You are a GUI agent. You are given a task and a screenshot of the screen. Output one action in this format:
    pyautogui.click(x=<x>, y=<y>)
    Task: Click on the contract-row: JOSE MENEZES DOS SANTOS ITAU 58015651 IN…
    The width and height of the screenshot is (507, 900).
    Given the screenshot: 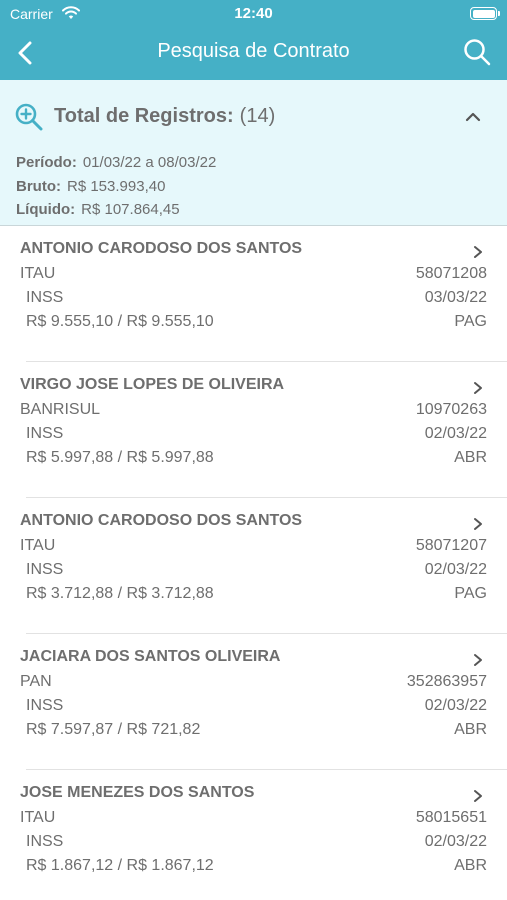 What is the action you would take?
    pyautogui.click(x=253, y=835)
    